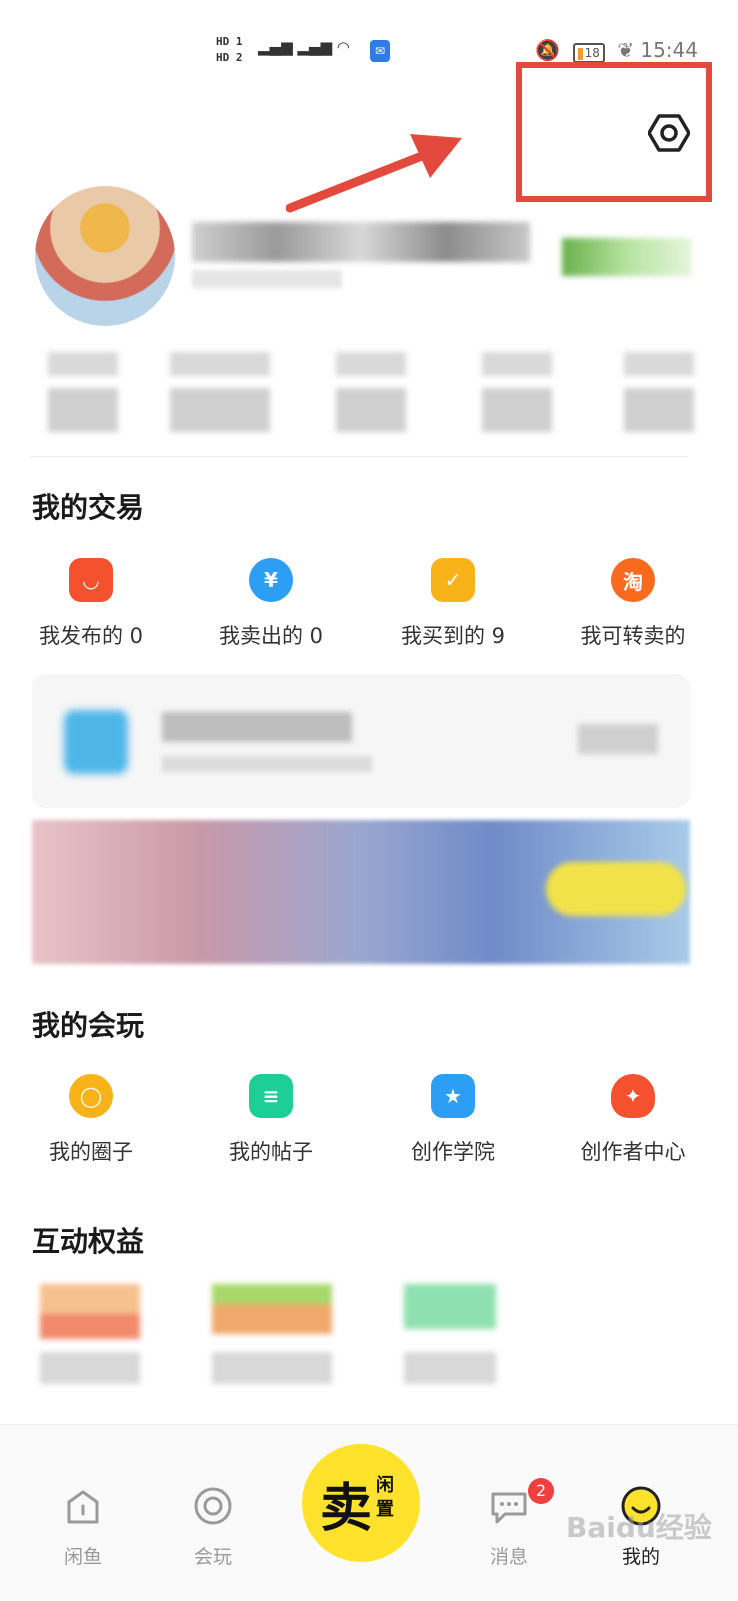 This screenshot has height=1601, width=738. I want to click on trade-icon-row: ◡ 我发布的 0 ¥ 我卖出的 0 ✓ 我买到的 9 淘 我可转卖的, so click(369, 608).